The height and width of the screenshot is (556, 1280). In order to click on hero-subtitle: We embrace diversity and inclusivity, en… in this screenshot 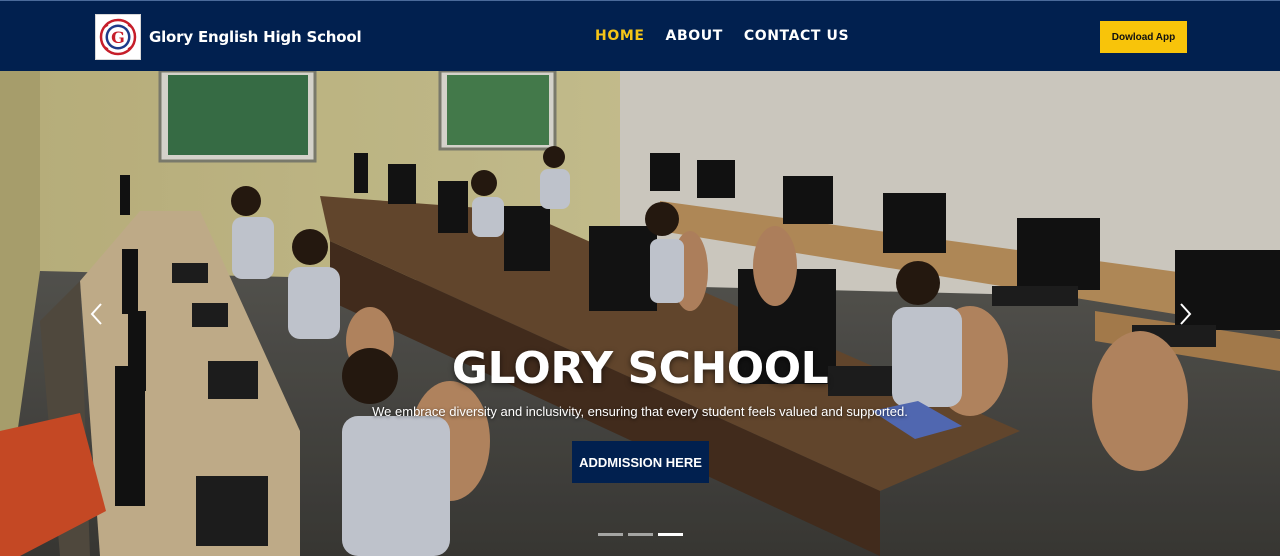, I will do `click(640, 411)`.